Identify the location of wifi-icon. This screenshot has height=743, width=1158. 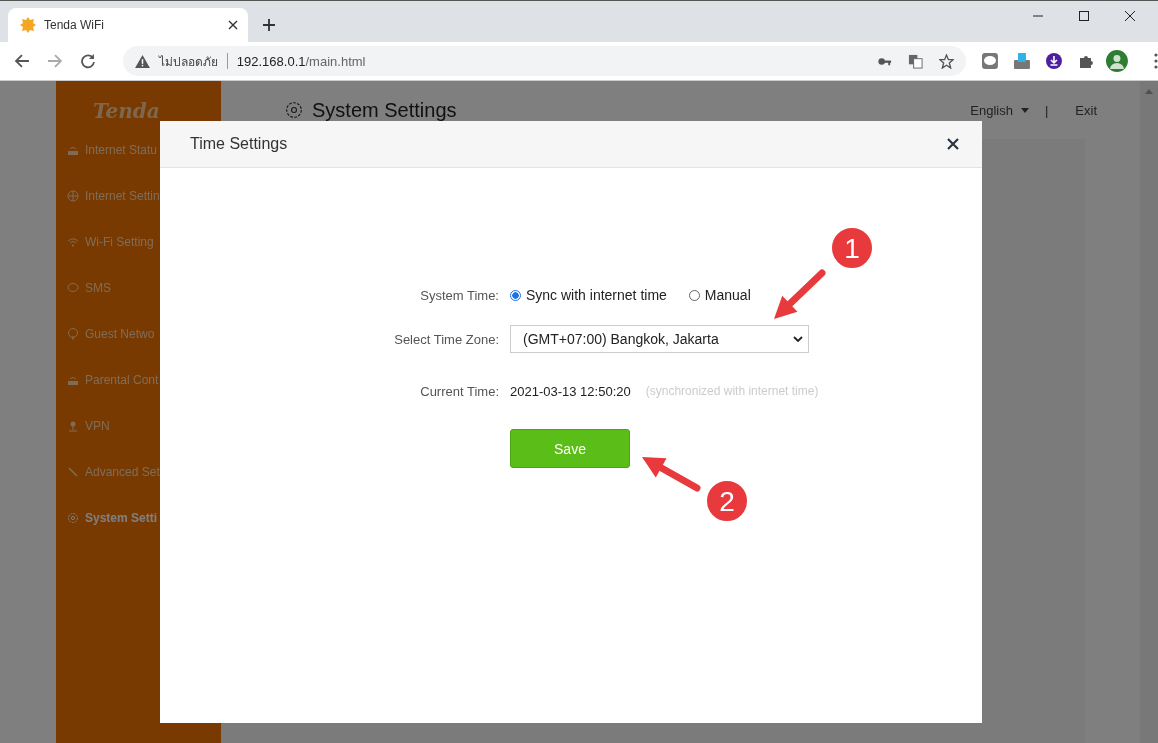
(73, 242).